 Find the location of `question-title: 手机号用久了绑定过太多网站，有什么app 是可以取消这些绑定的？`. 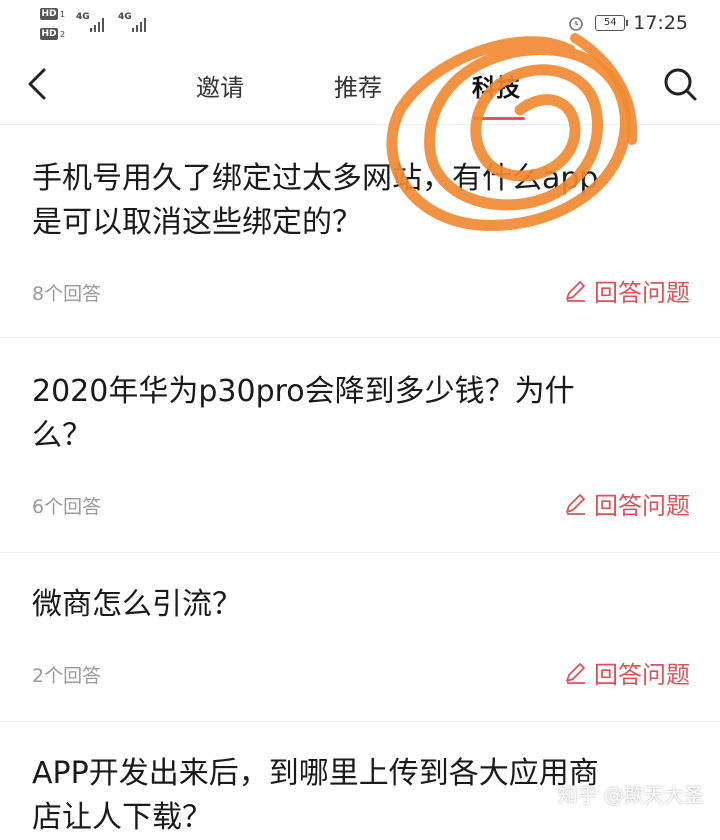

question-title: 手机号用久了绑定过太多网站，有什么app 是可以取消这些绑定的？ is located at coordinates (362, 201).